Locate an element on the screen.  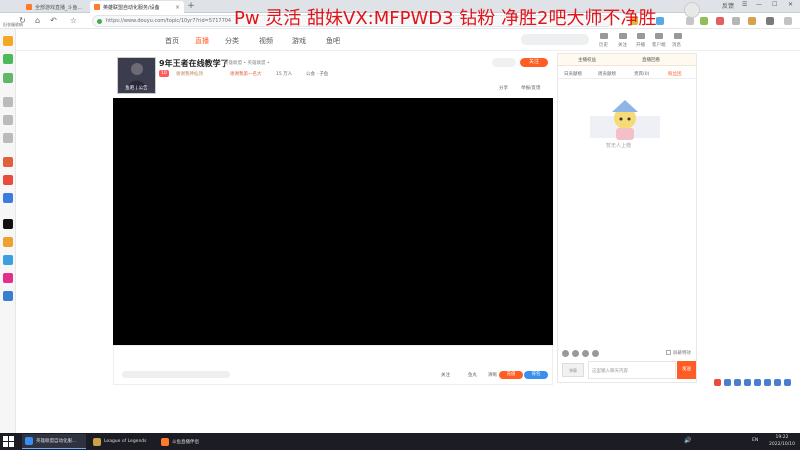
taskbar-item-douyu: 斗鱼直播伴侣 is located at coordinates (188, 441).